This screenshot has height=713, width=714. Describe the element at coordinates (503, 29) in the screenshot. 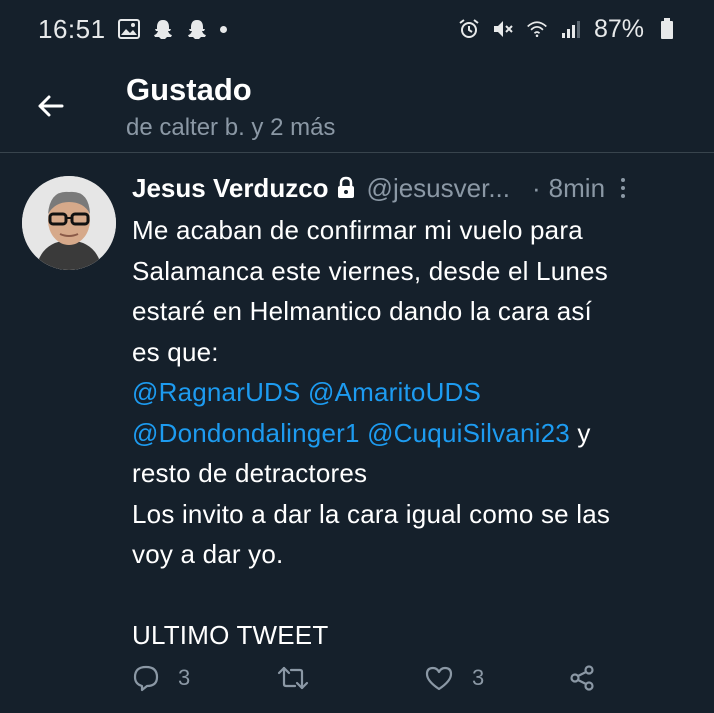

I see `mute-icon` at that location.